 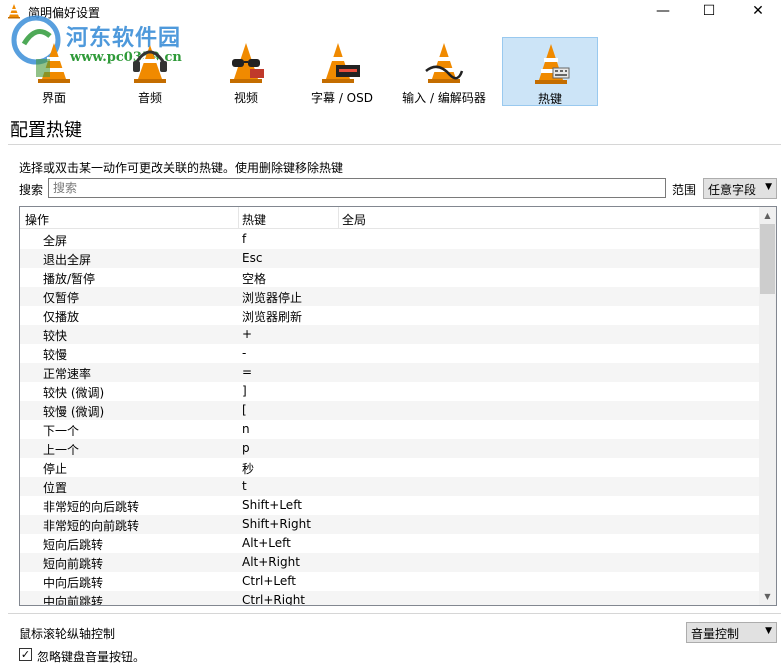 I want to click on category-audio: 音频, so click(x=150, y=71).